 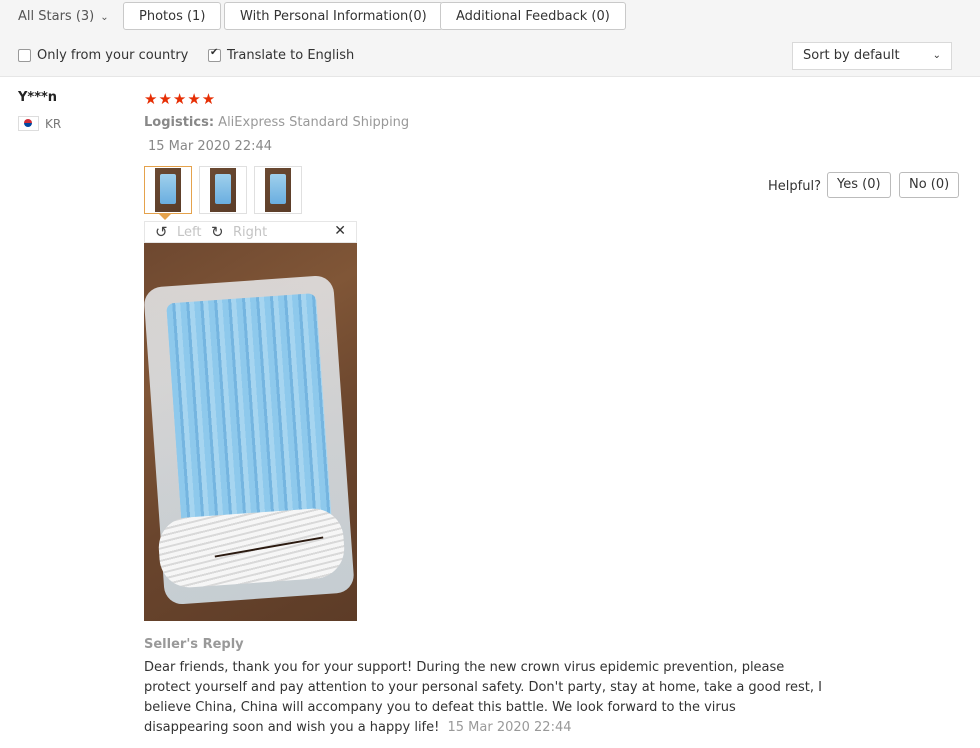 I want to click on logistics-info: Logistics: AliExpress Standard Shipping, so click(x=276, y=122).